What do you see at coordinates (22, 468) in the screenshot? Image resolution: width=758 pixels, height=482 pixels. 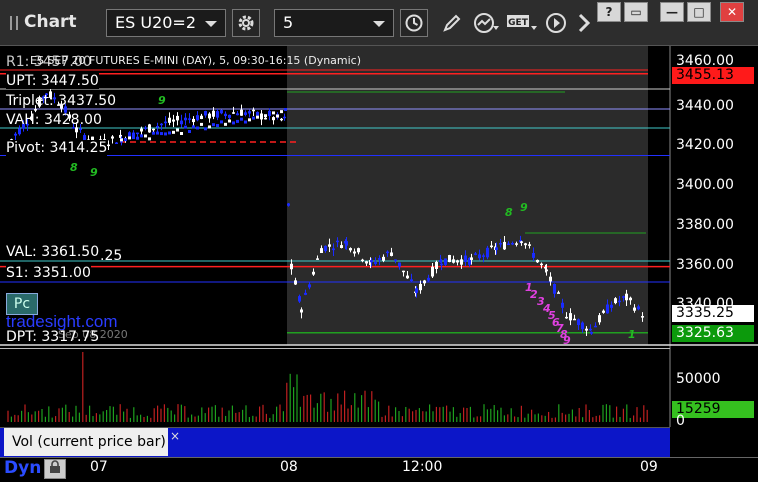 I see `dynamic-mode-label: Dyn` at bounding box center [22, 468].